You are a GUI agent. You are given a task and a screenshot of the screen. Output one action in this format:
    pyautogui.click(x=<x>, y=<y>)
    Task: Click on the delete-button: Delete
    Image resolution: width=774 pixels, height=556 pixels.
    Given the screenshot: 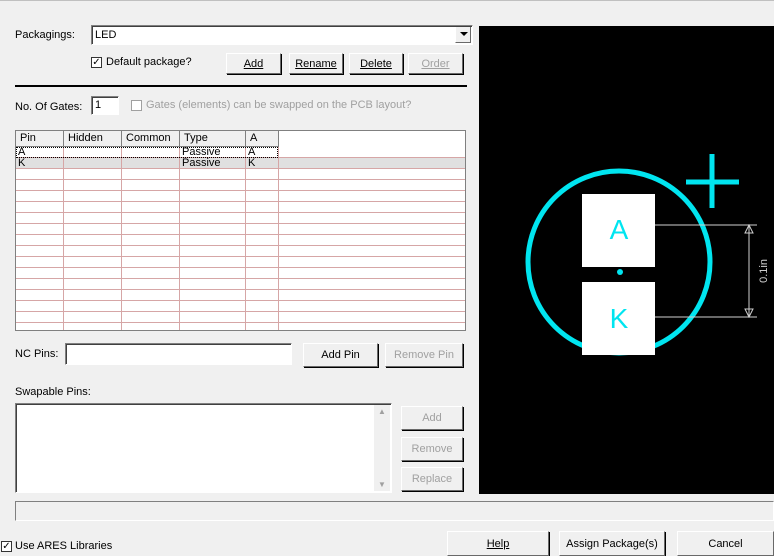 What is the action you would take?
    pyautogui.click(x=376, y=63)
    